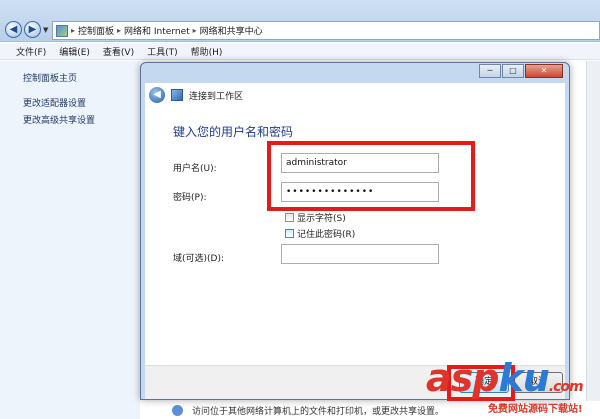 This screenshot has width=600, height=419. I want to click on menu-view: 查看(V), so click(118, 51).